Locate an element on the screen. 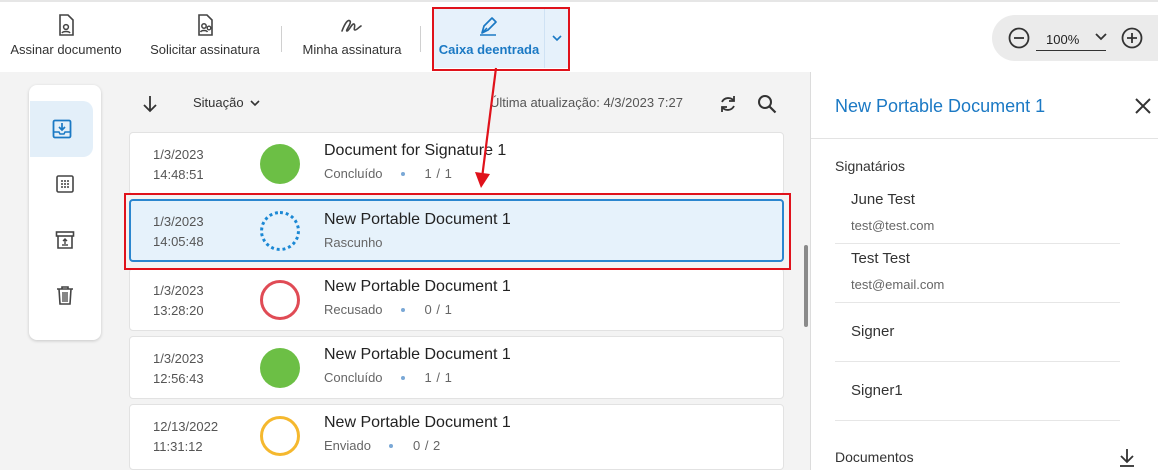 This screenshot has height=470, width=1158. signer-name: Signer1 is located at coordinates (877, 390).